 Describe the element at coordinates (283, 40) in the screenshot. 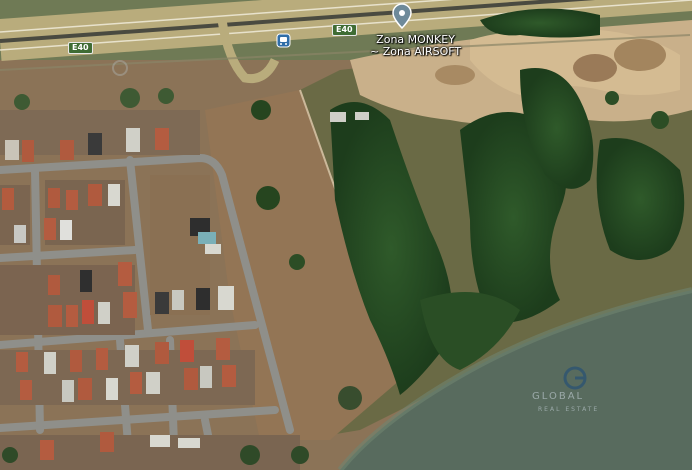

I see `bus-stop-icon` at that location.